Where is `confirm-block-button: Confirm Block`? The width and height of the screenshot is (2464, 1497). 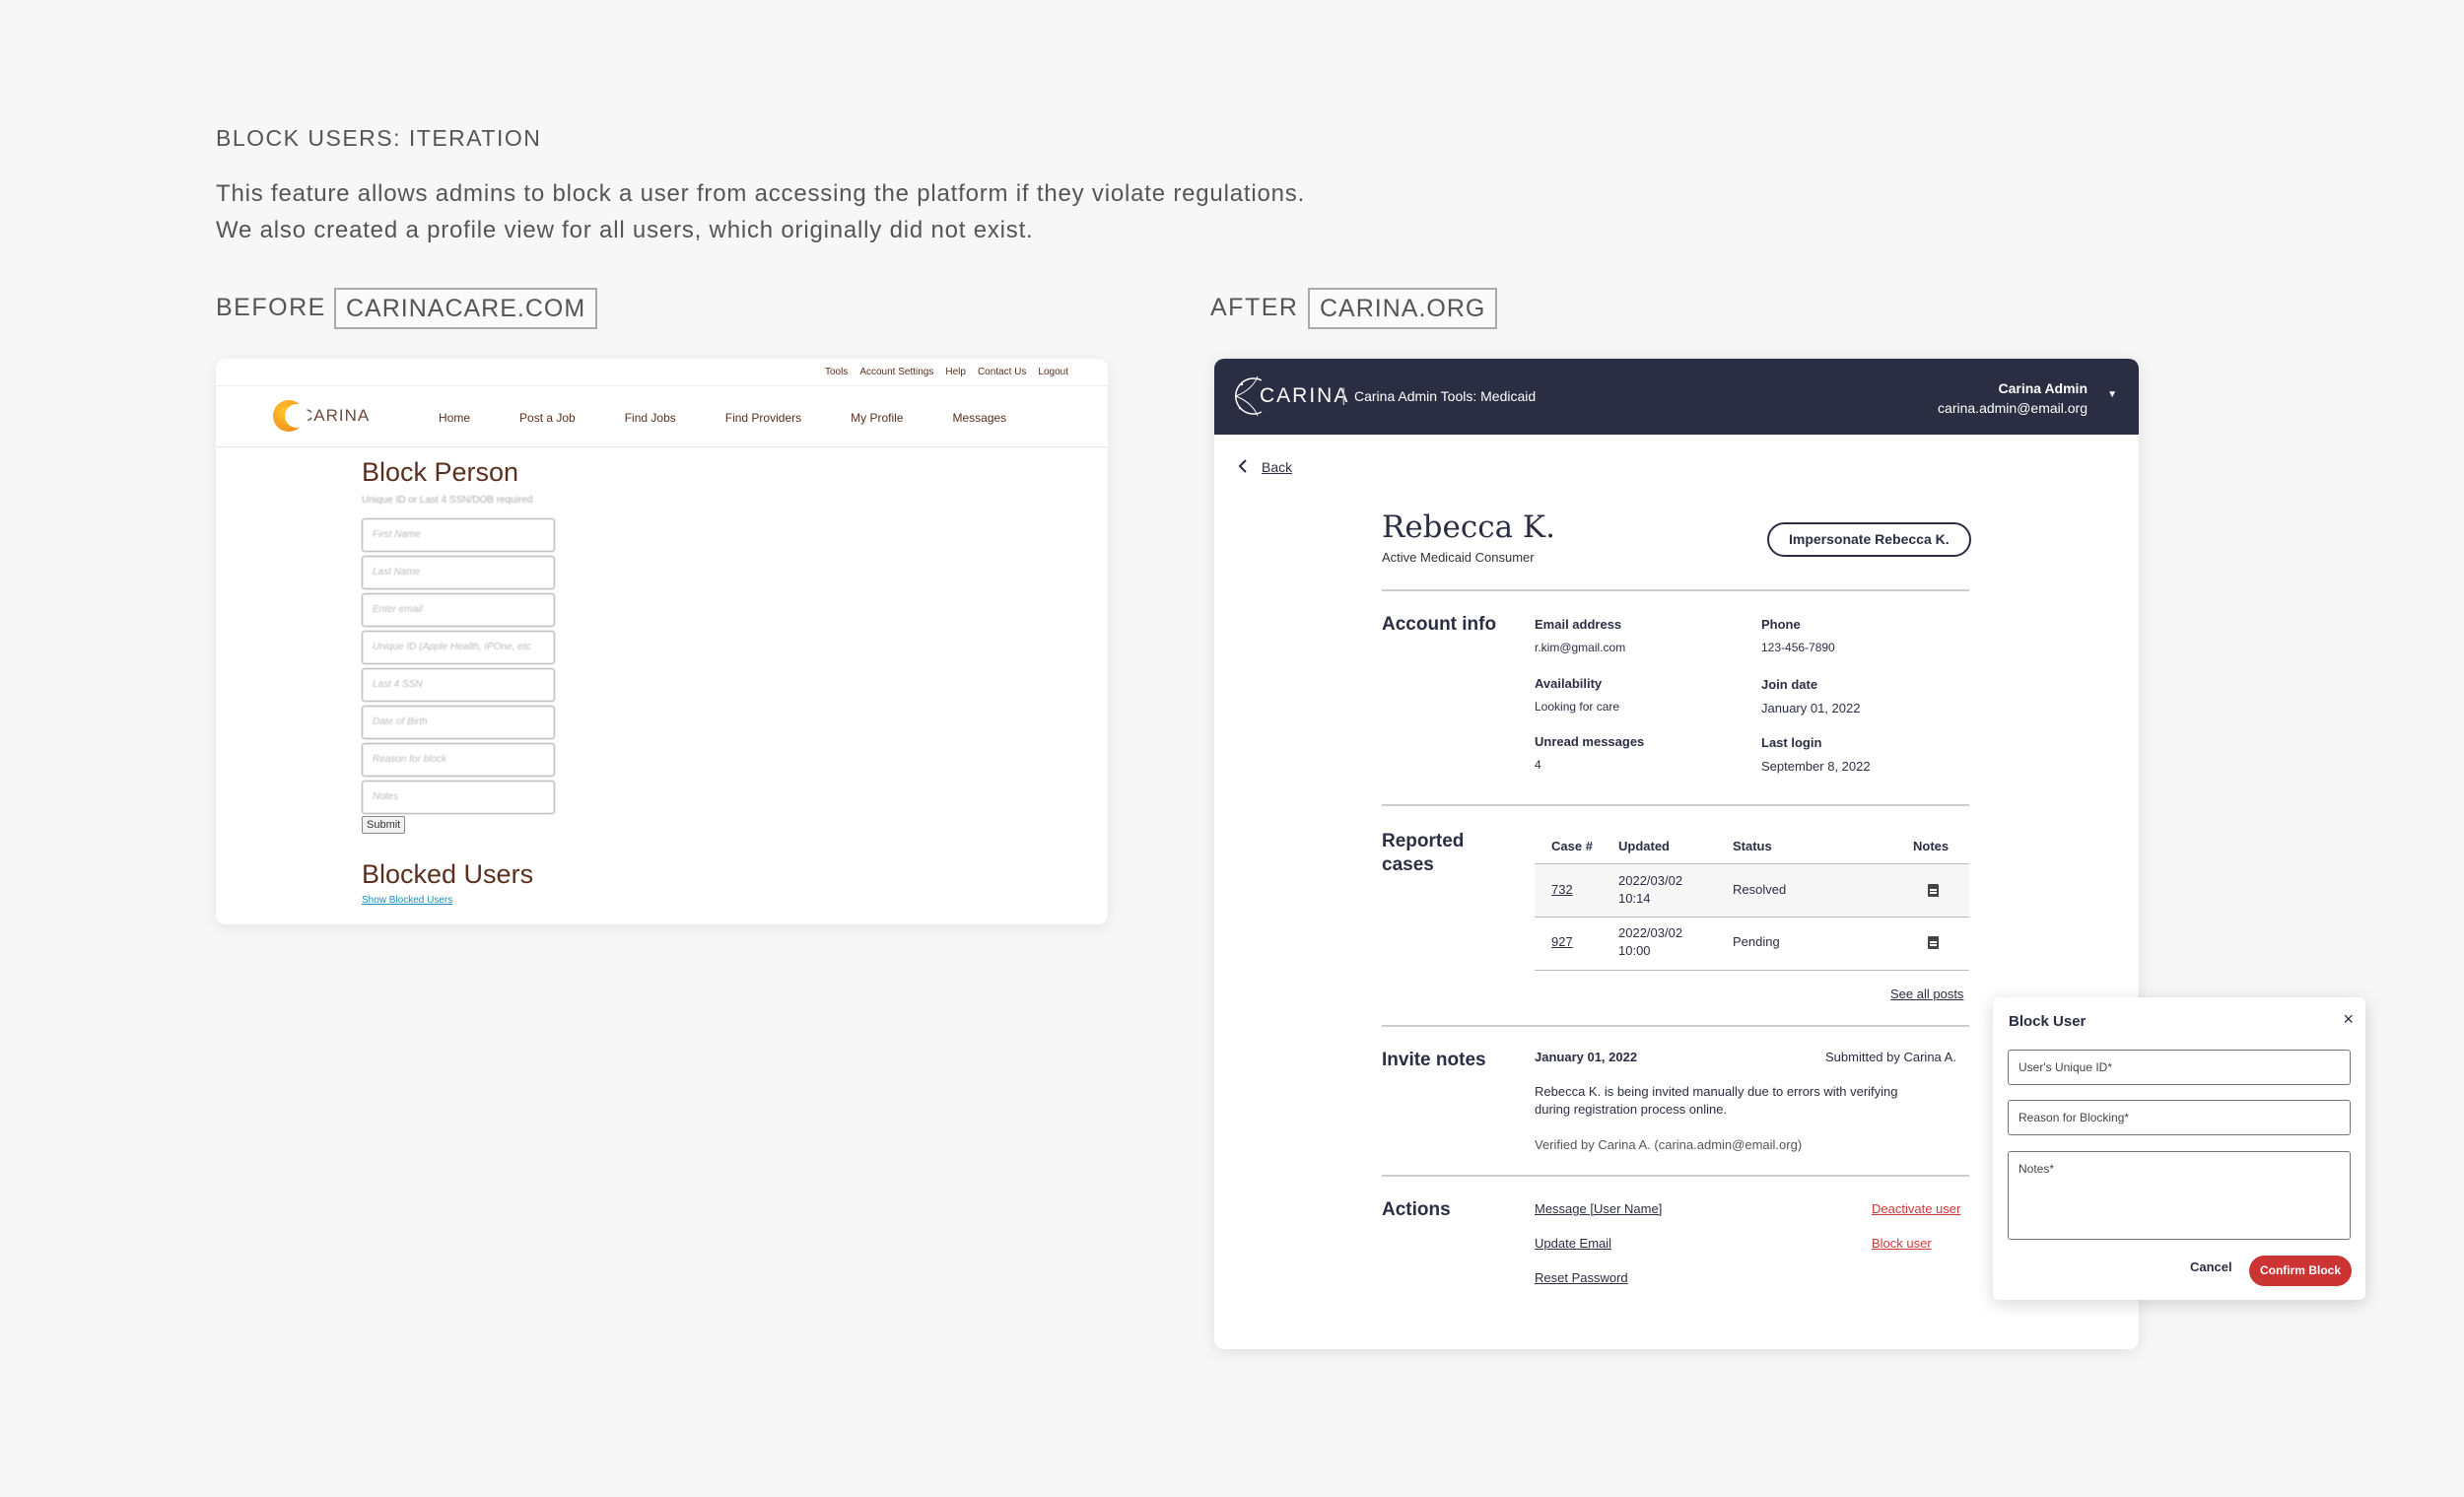 confirm-block-button: Confirm Block is located at coordinates (2300, 1271).